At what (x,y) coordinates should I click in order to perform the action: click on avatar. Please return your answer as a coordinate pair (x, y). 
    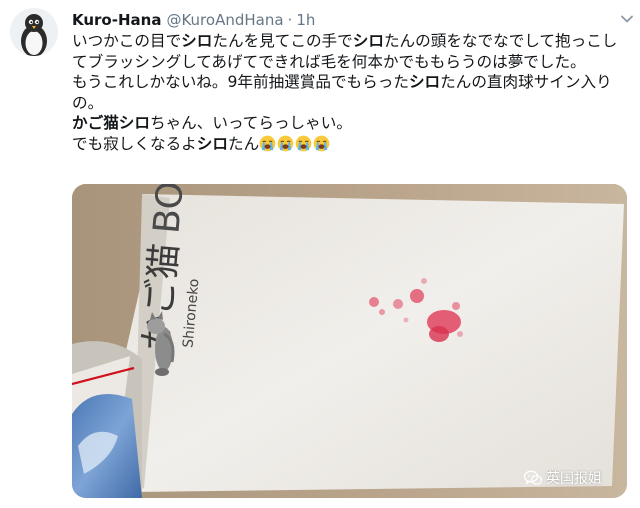
    Looking at the image, I should click on (34, 32).